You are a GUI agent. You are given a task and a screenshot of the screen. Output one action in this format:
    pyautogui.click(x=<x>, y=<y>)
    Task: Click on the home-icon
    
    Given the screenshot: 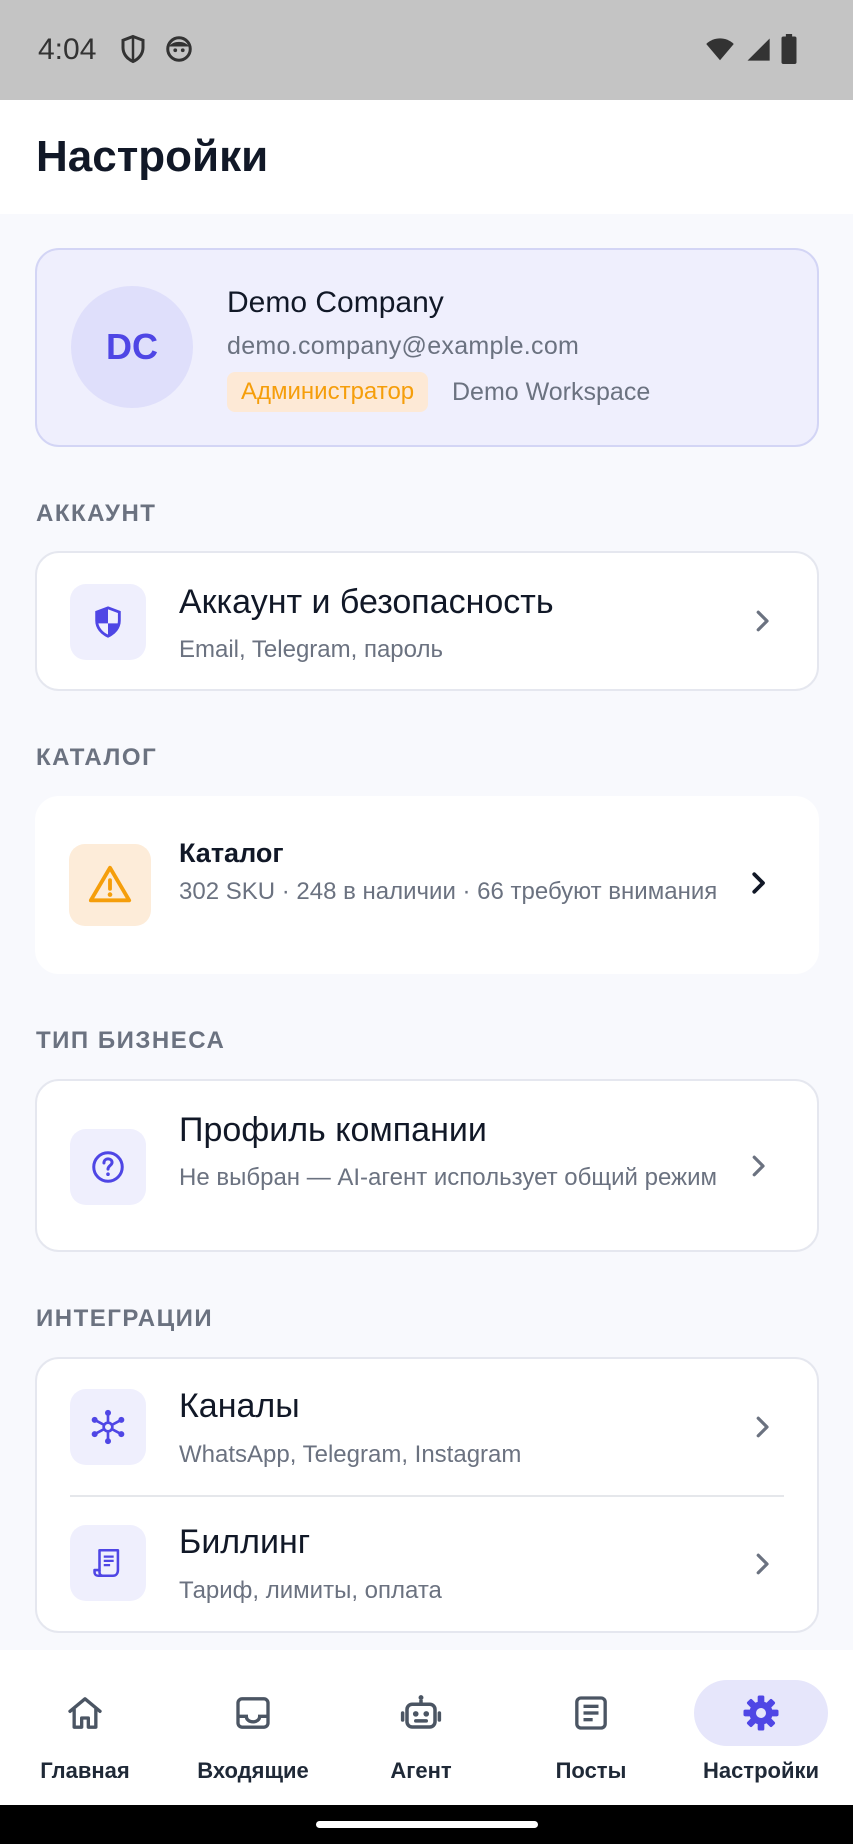 What is the action you would take?
    pyautogui.click(x=85, y=1713)
    